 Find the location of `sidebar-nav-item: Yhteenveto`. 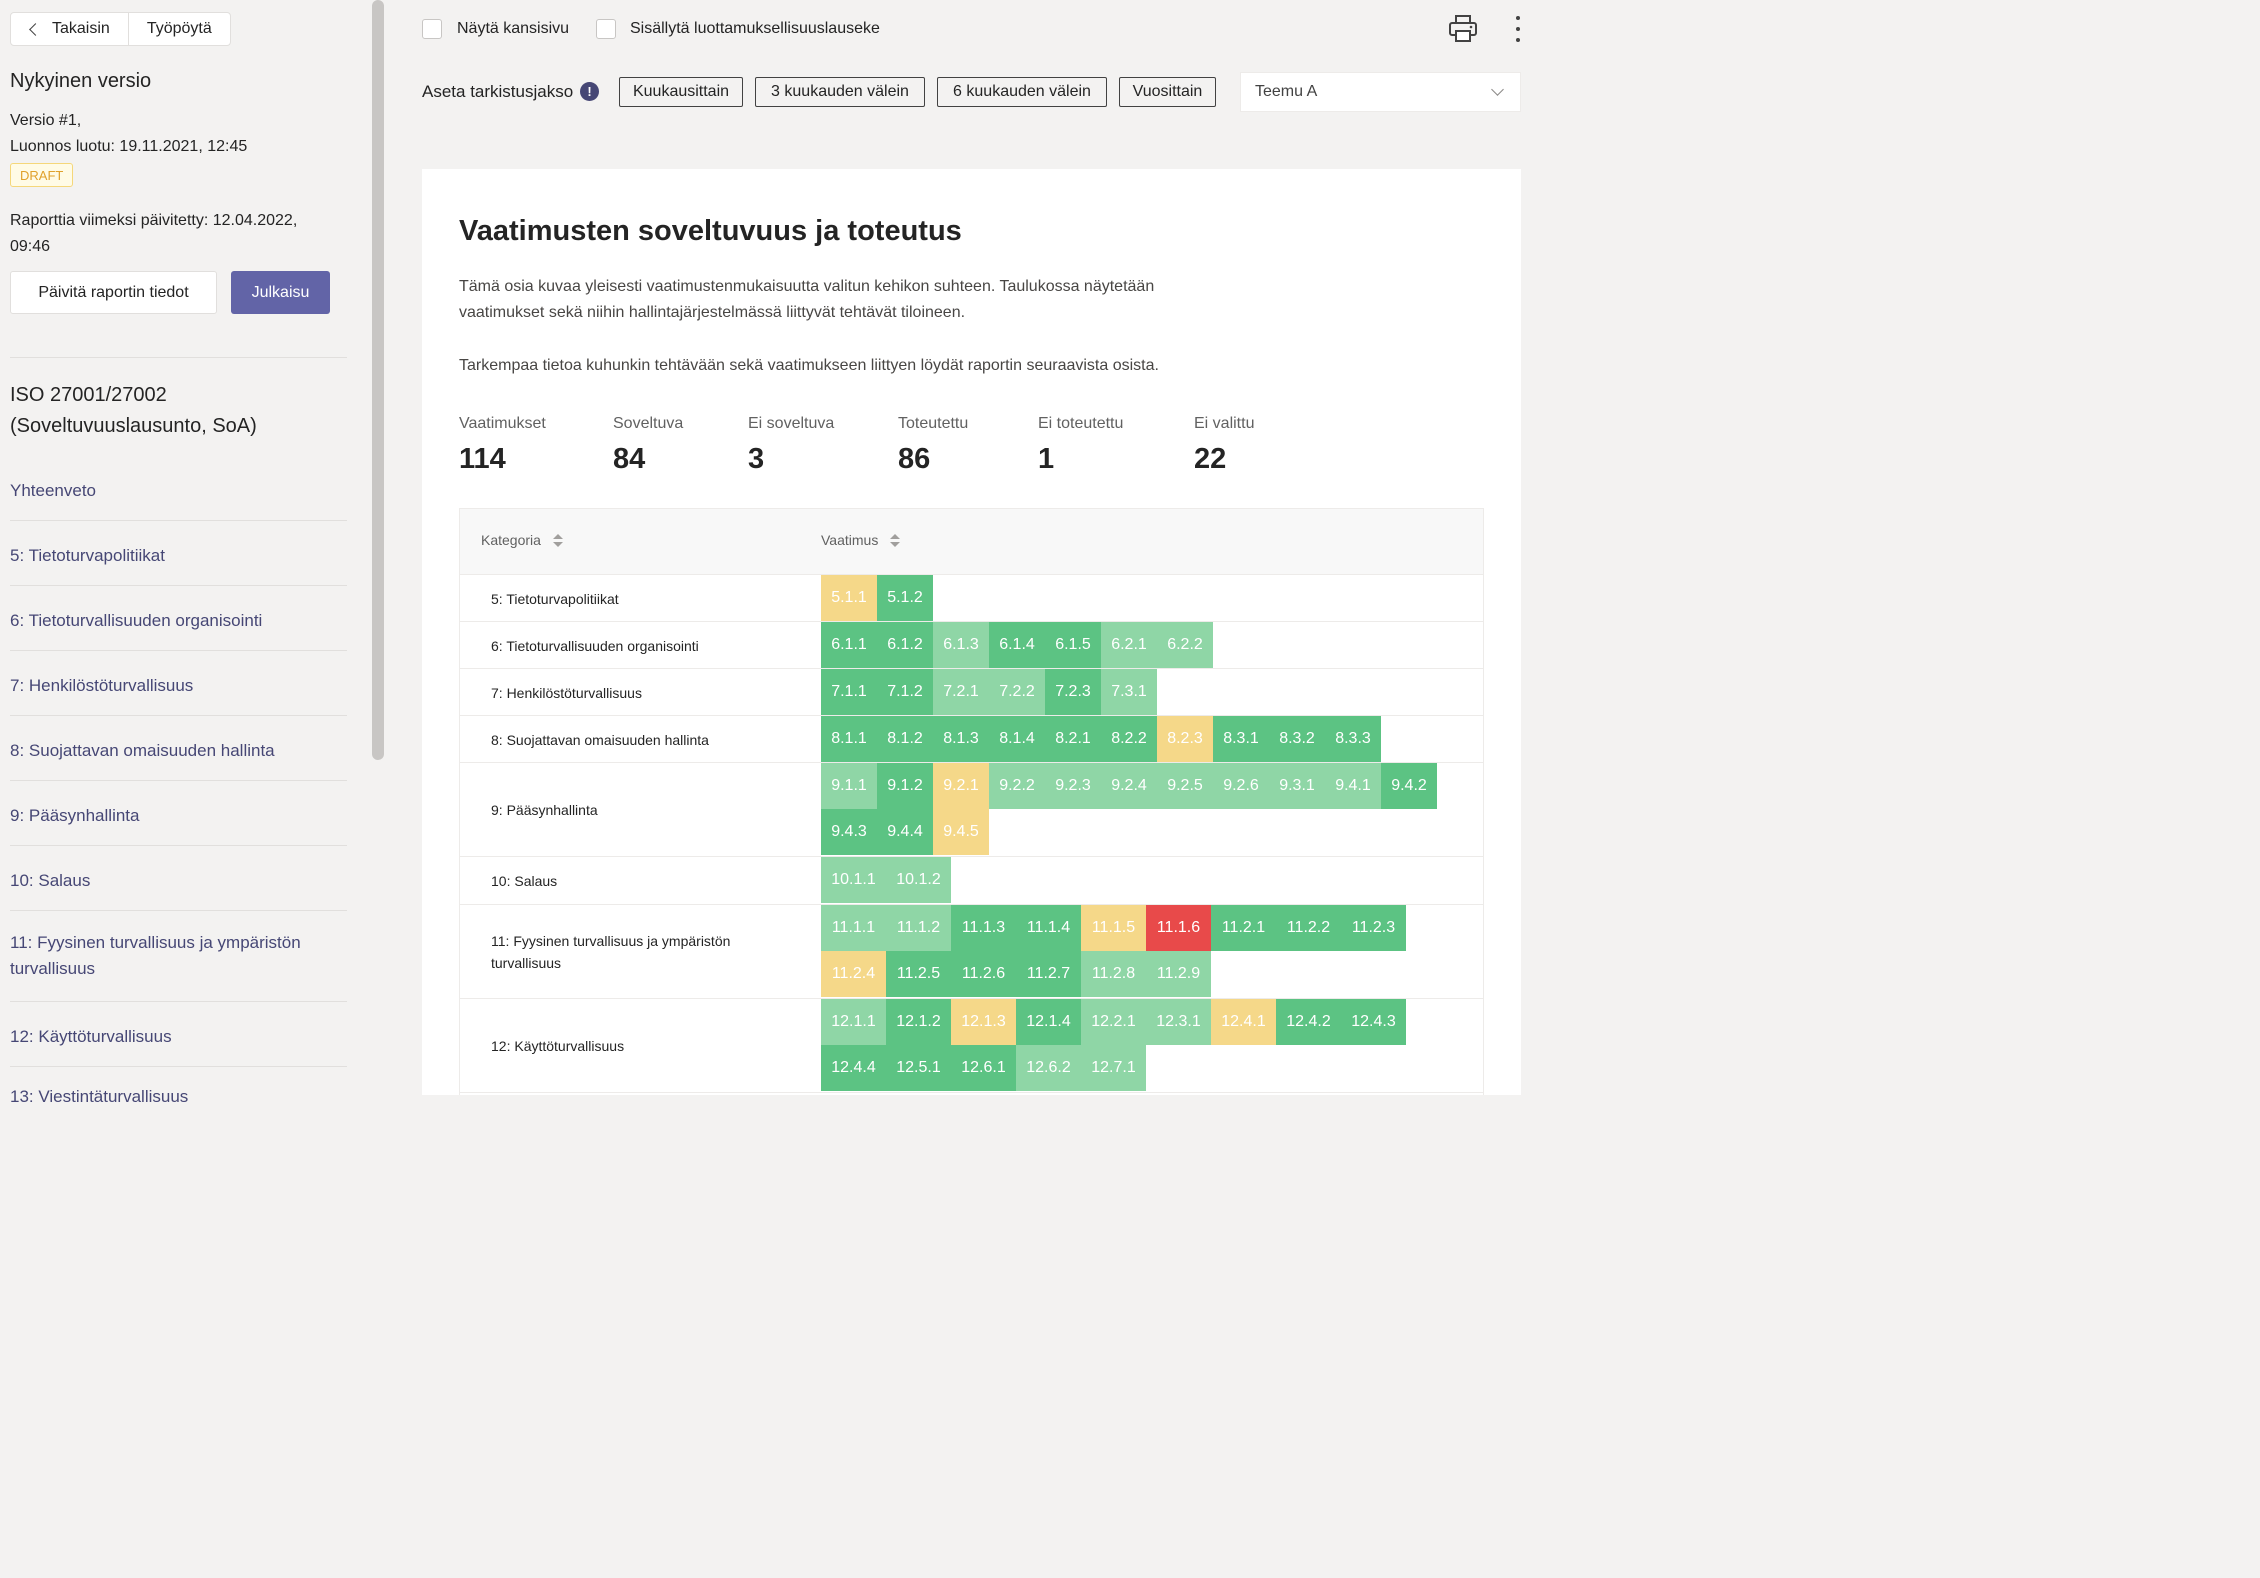

sidebar-nav-item: Yhteenveto is located at coordinates (178, 491).